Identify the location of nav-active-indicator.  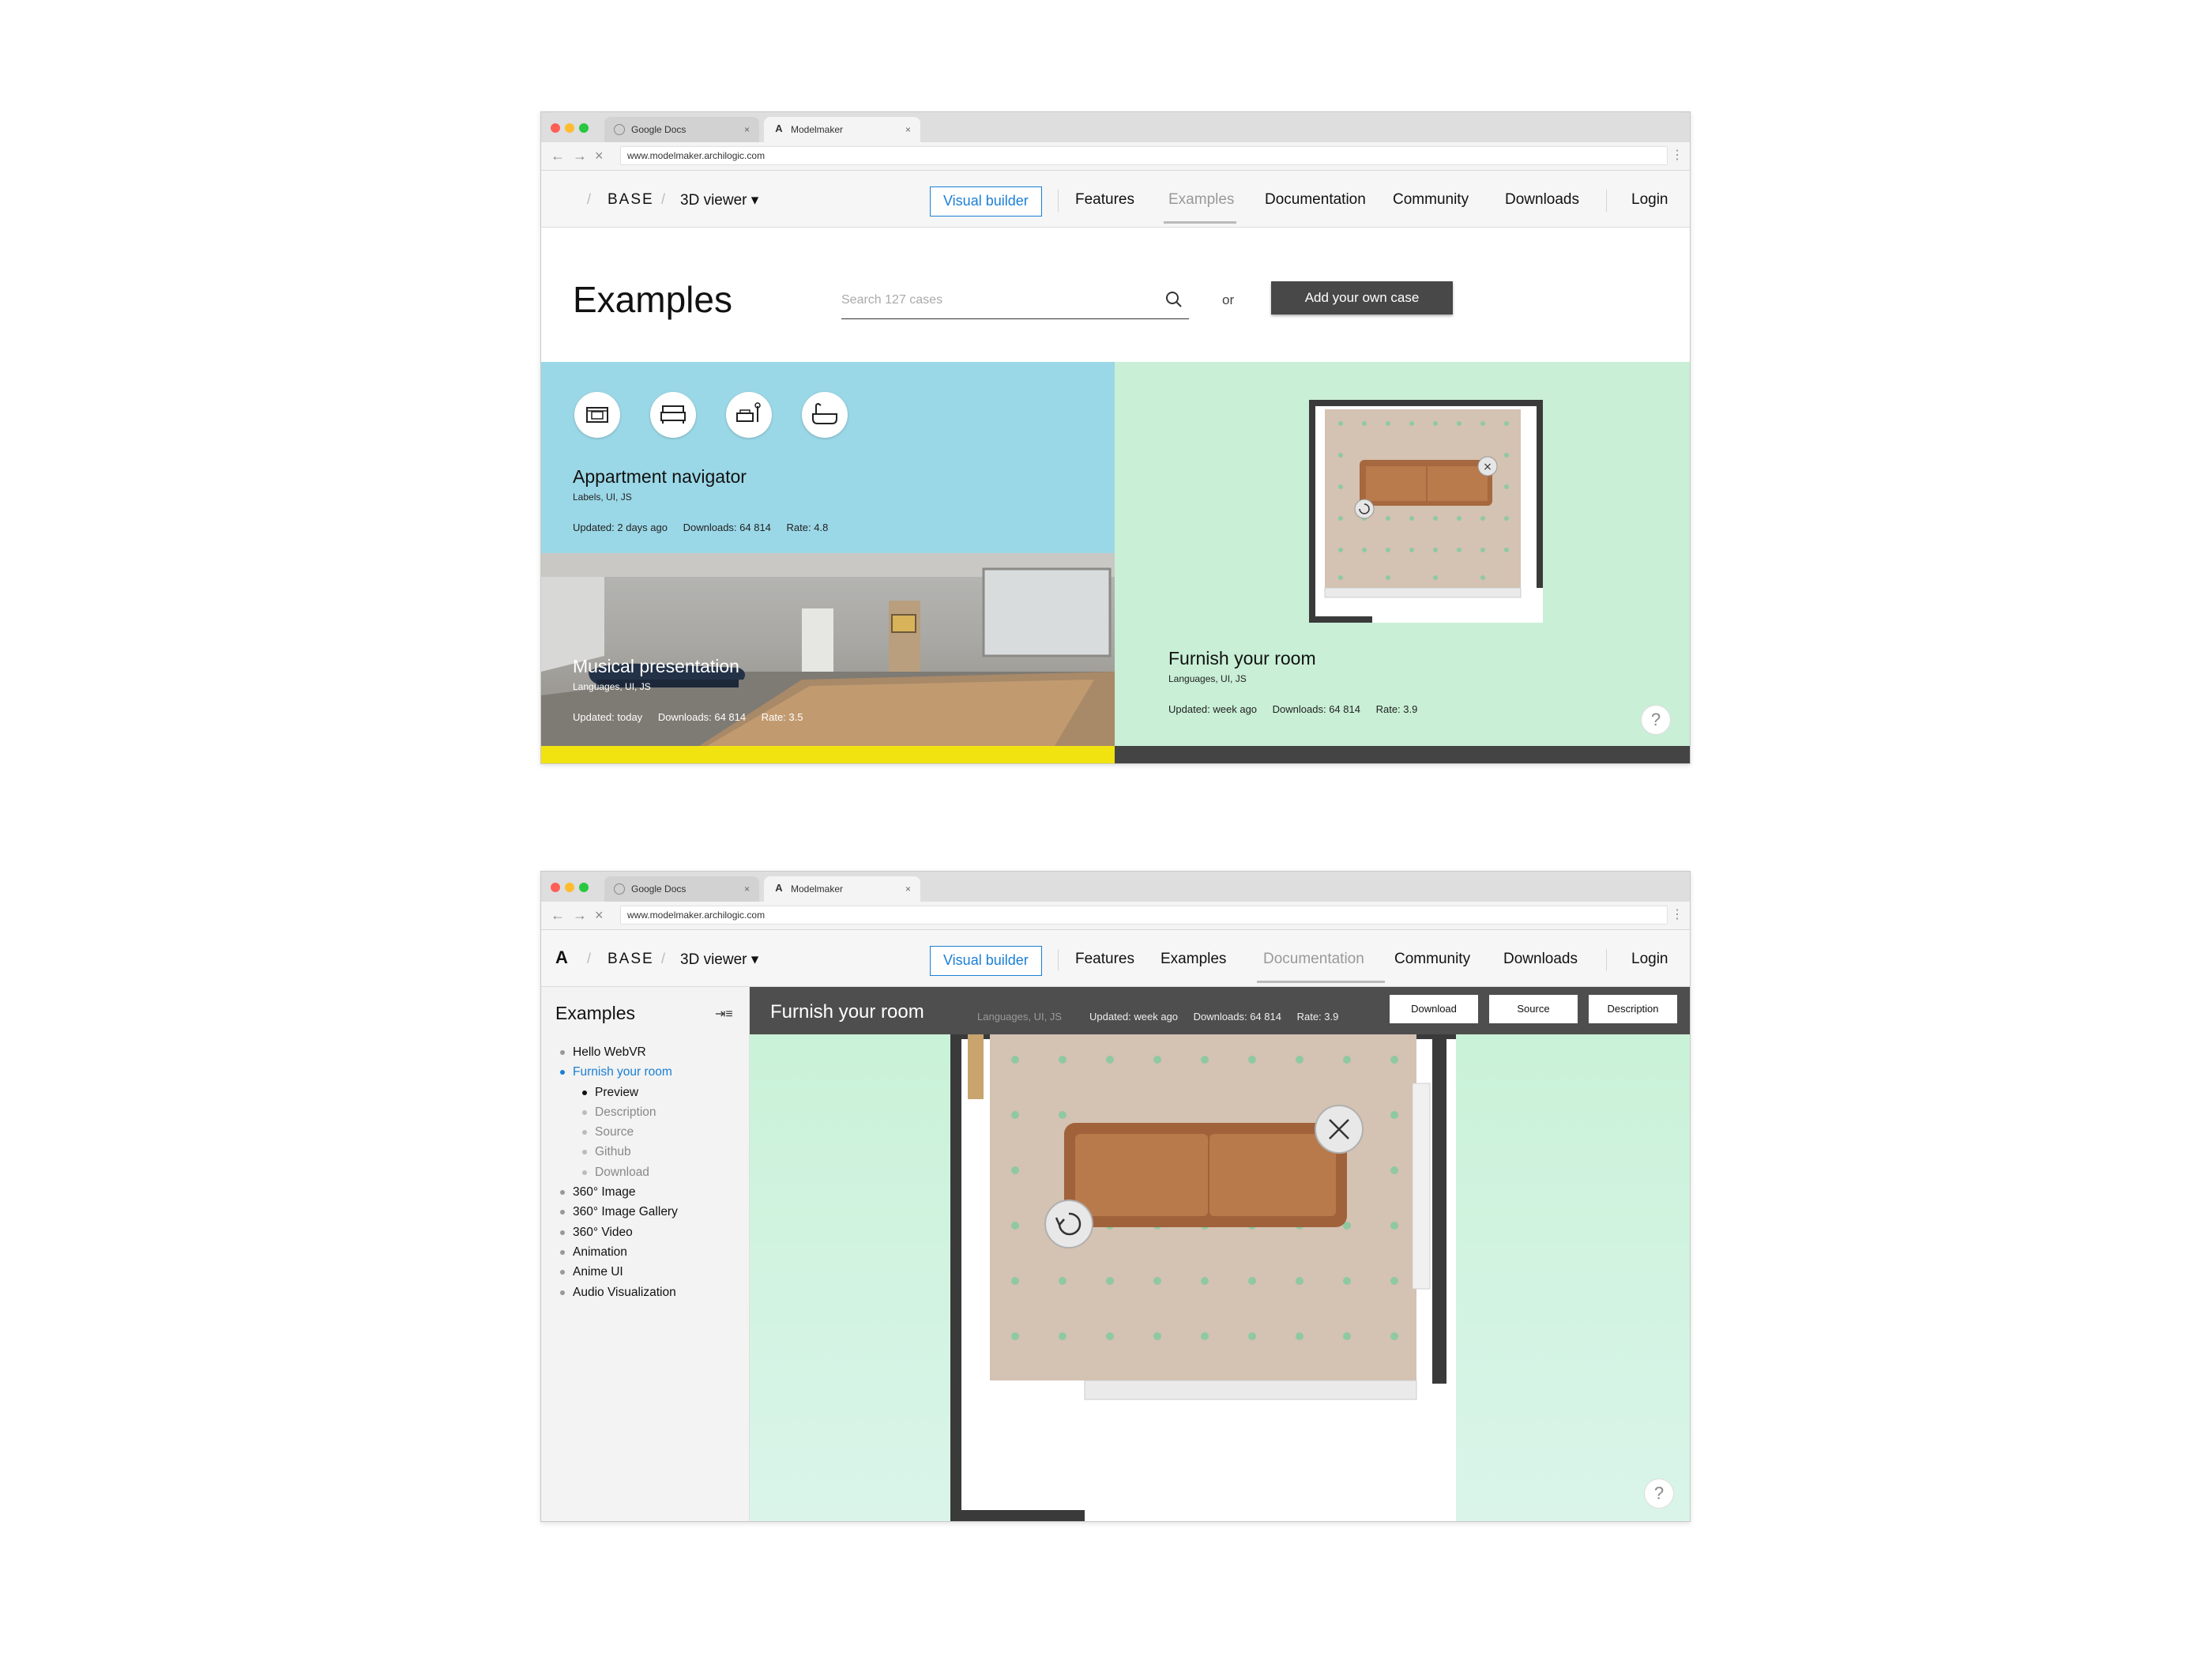
(1200, 222).